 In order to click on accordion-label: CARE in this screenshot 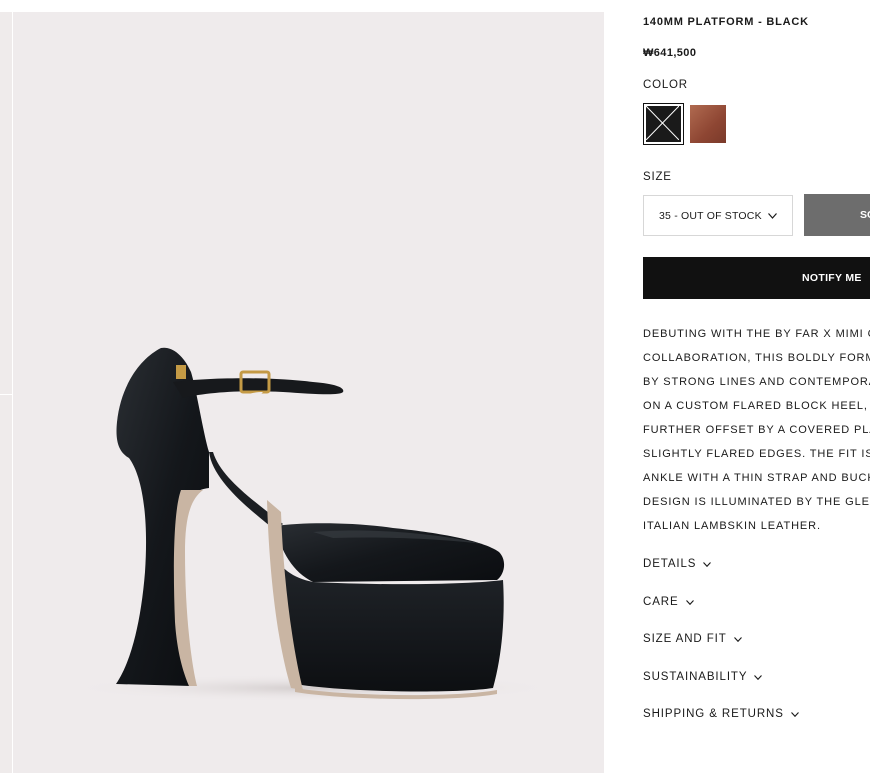, I will do `click(661, 602)`.